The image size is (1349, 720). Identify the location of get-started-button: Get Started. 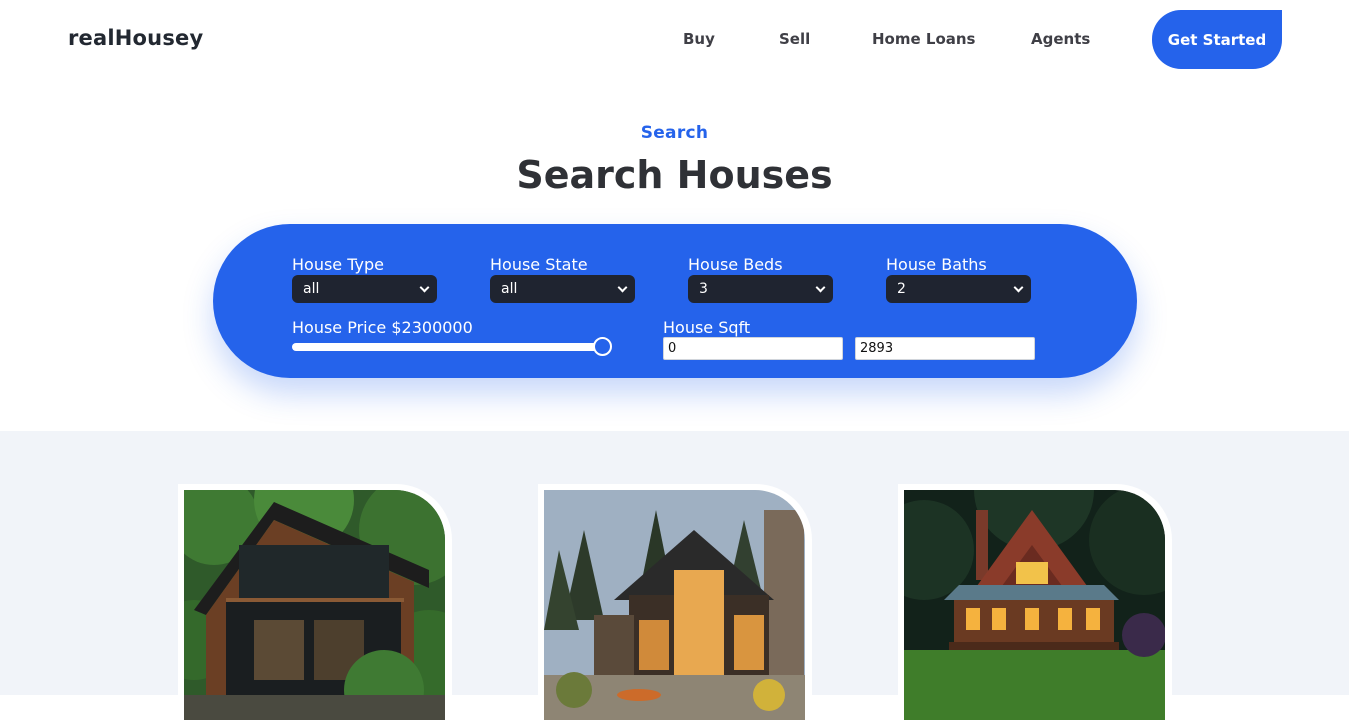
(1217, 39).